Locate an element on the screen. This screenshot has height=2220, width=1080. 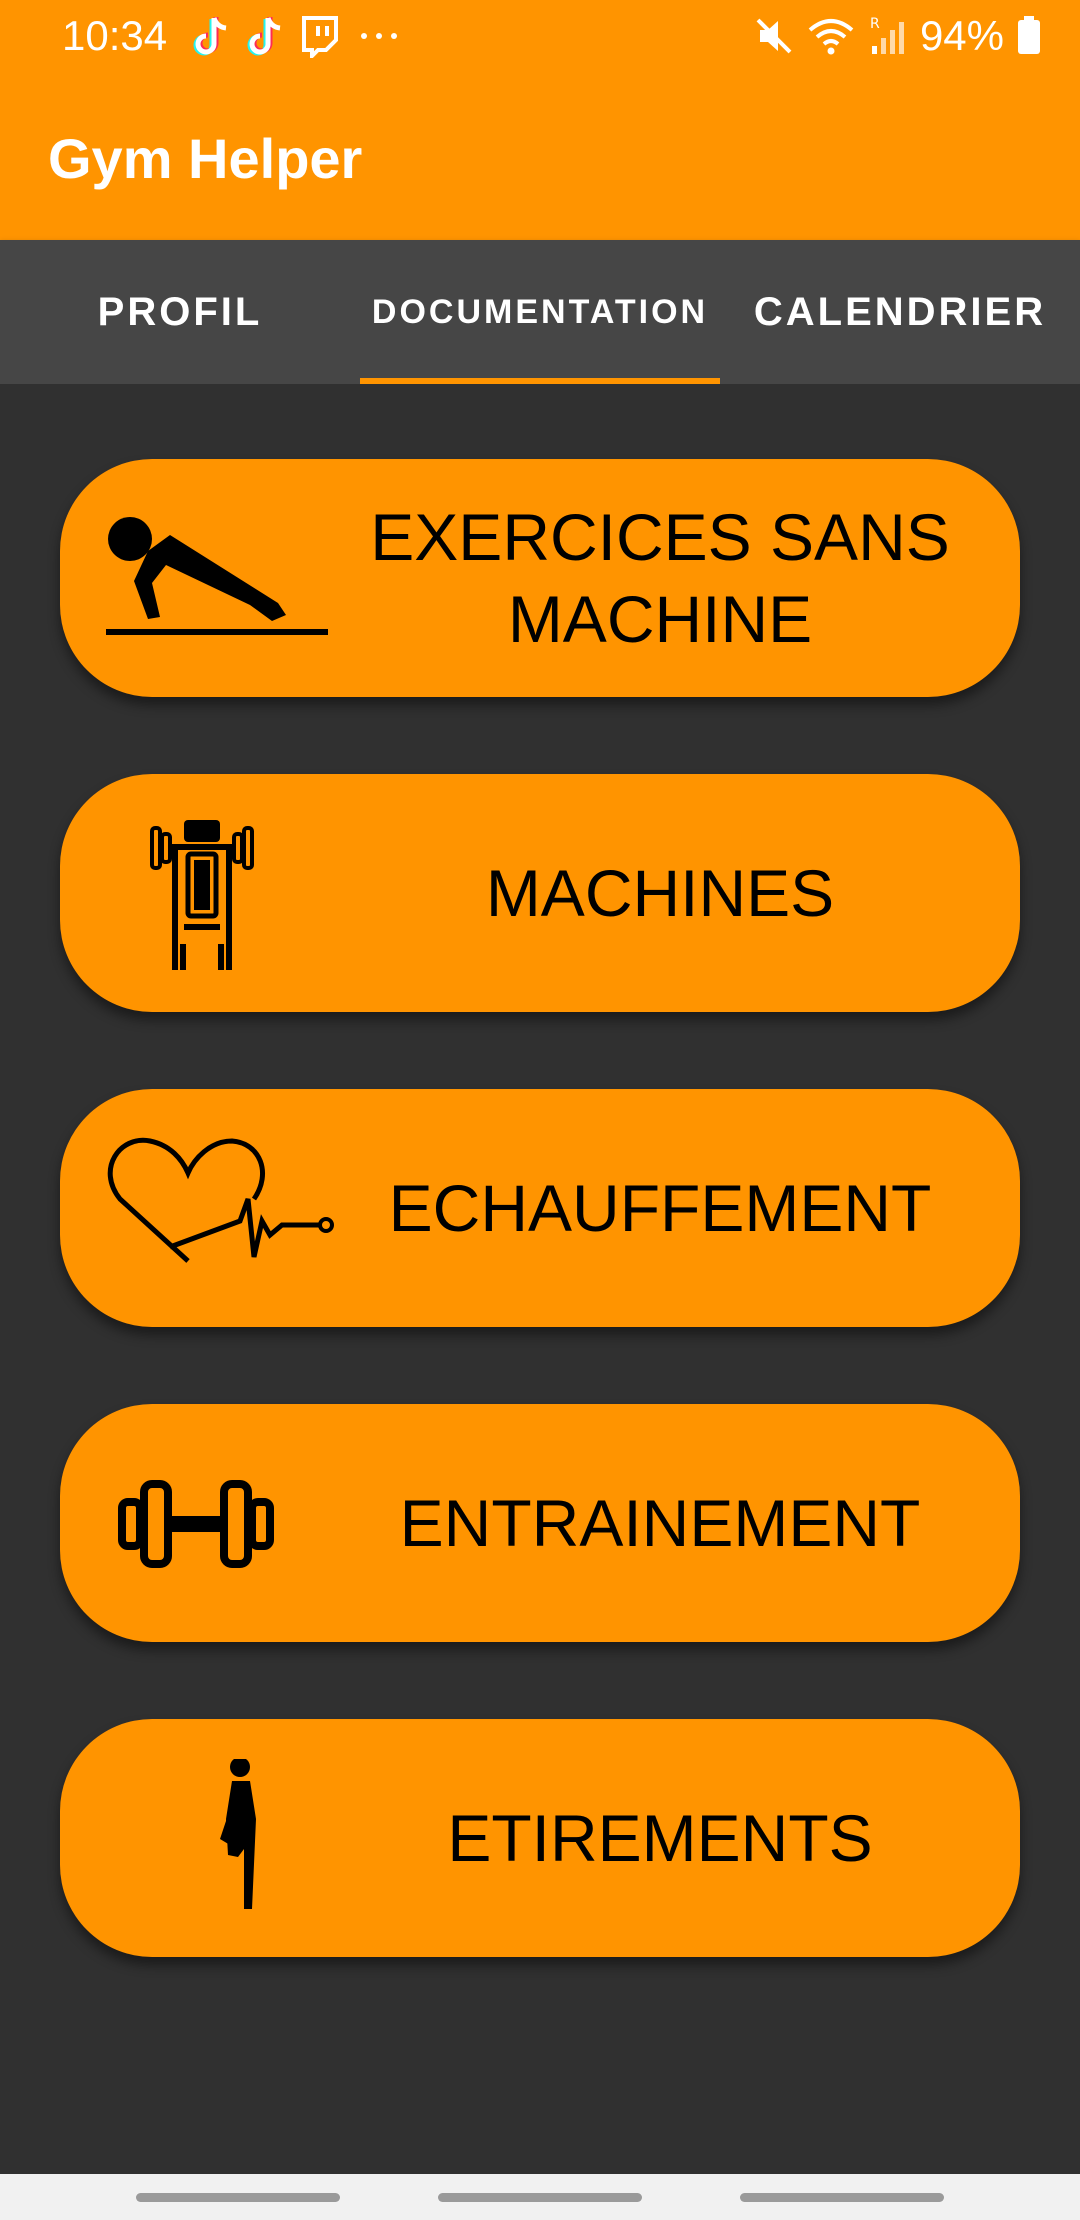
status-bar: 10:34 R 94% is located at coordinates (540, 37).